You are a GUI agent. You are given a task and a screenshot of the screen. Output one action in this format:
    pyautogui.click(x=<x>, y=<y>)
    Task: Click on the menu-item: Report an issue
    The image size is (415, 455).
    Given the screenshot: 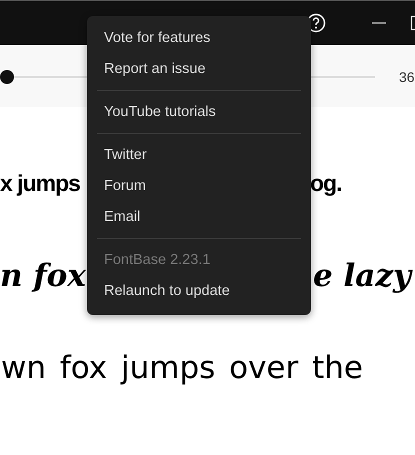 What is the action you would take?
    pyautogui.click(x=199, y=69)
    